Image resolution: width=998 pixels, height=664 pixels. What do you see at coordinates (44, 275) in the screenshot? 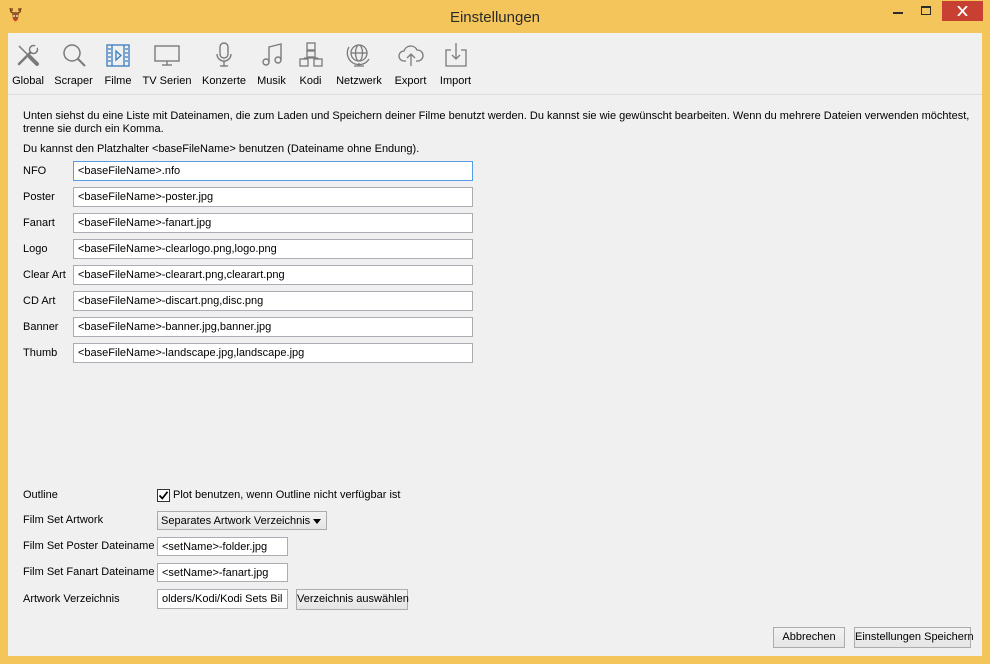
I see `clear-art-label: Clear Art` at bounding box center [44, 275].